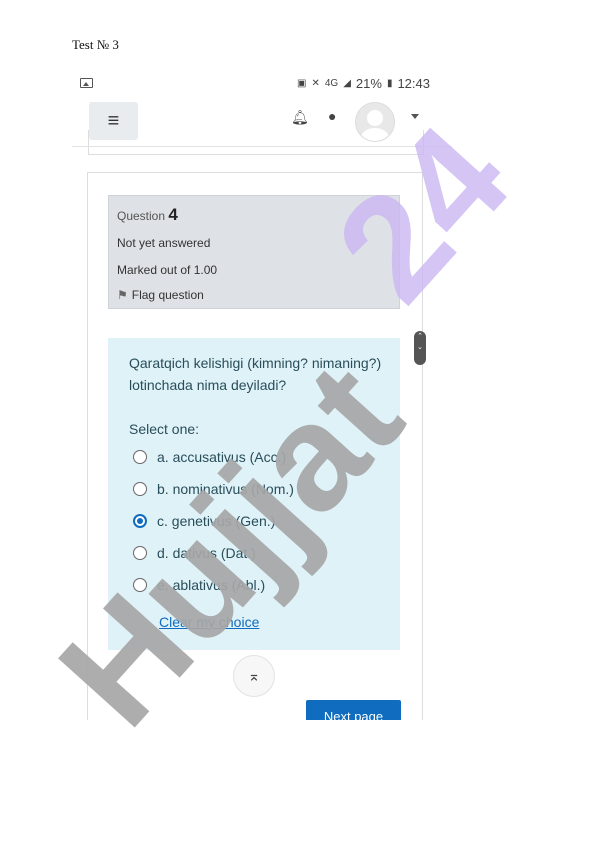 The height and width of the screenshot is (842, 596). Describe the element at coordinates (300, 117) in the screenshot. I see `bell-icon: 🔔︎` at that location.